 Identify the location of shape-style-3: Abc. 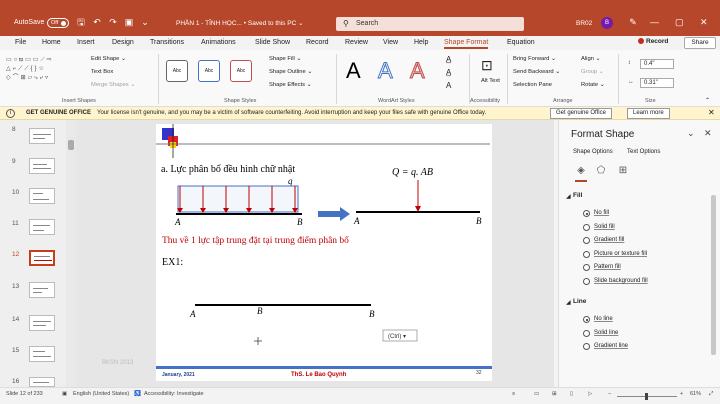
(241, 71).